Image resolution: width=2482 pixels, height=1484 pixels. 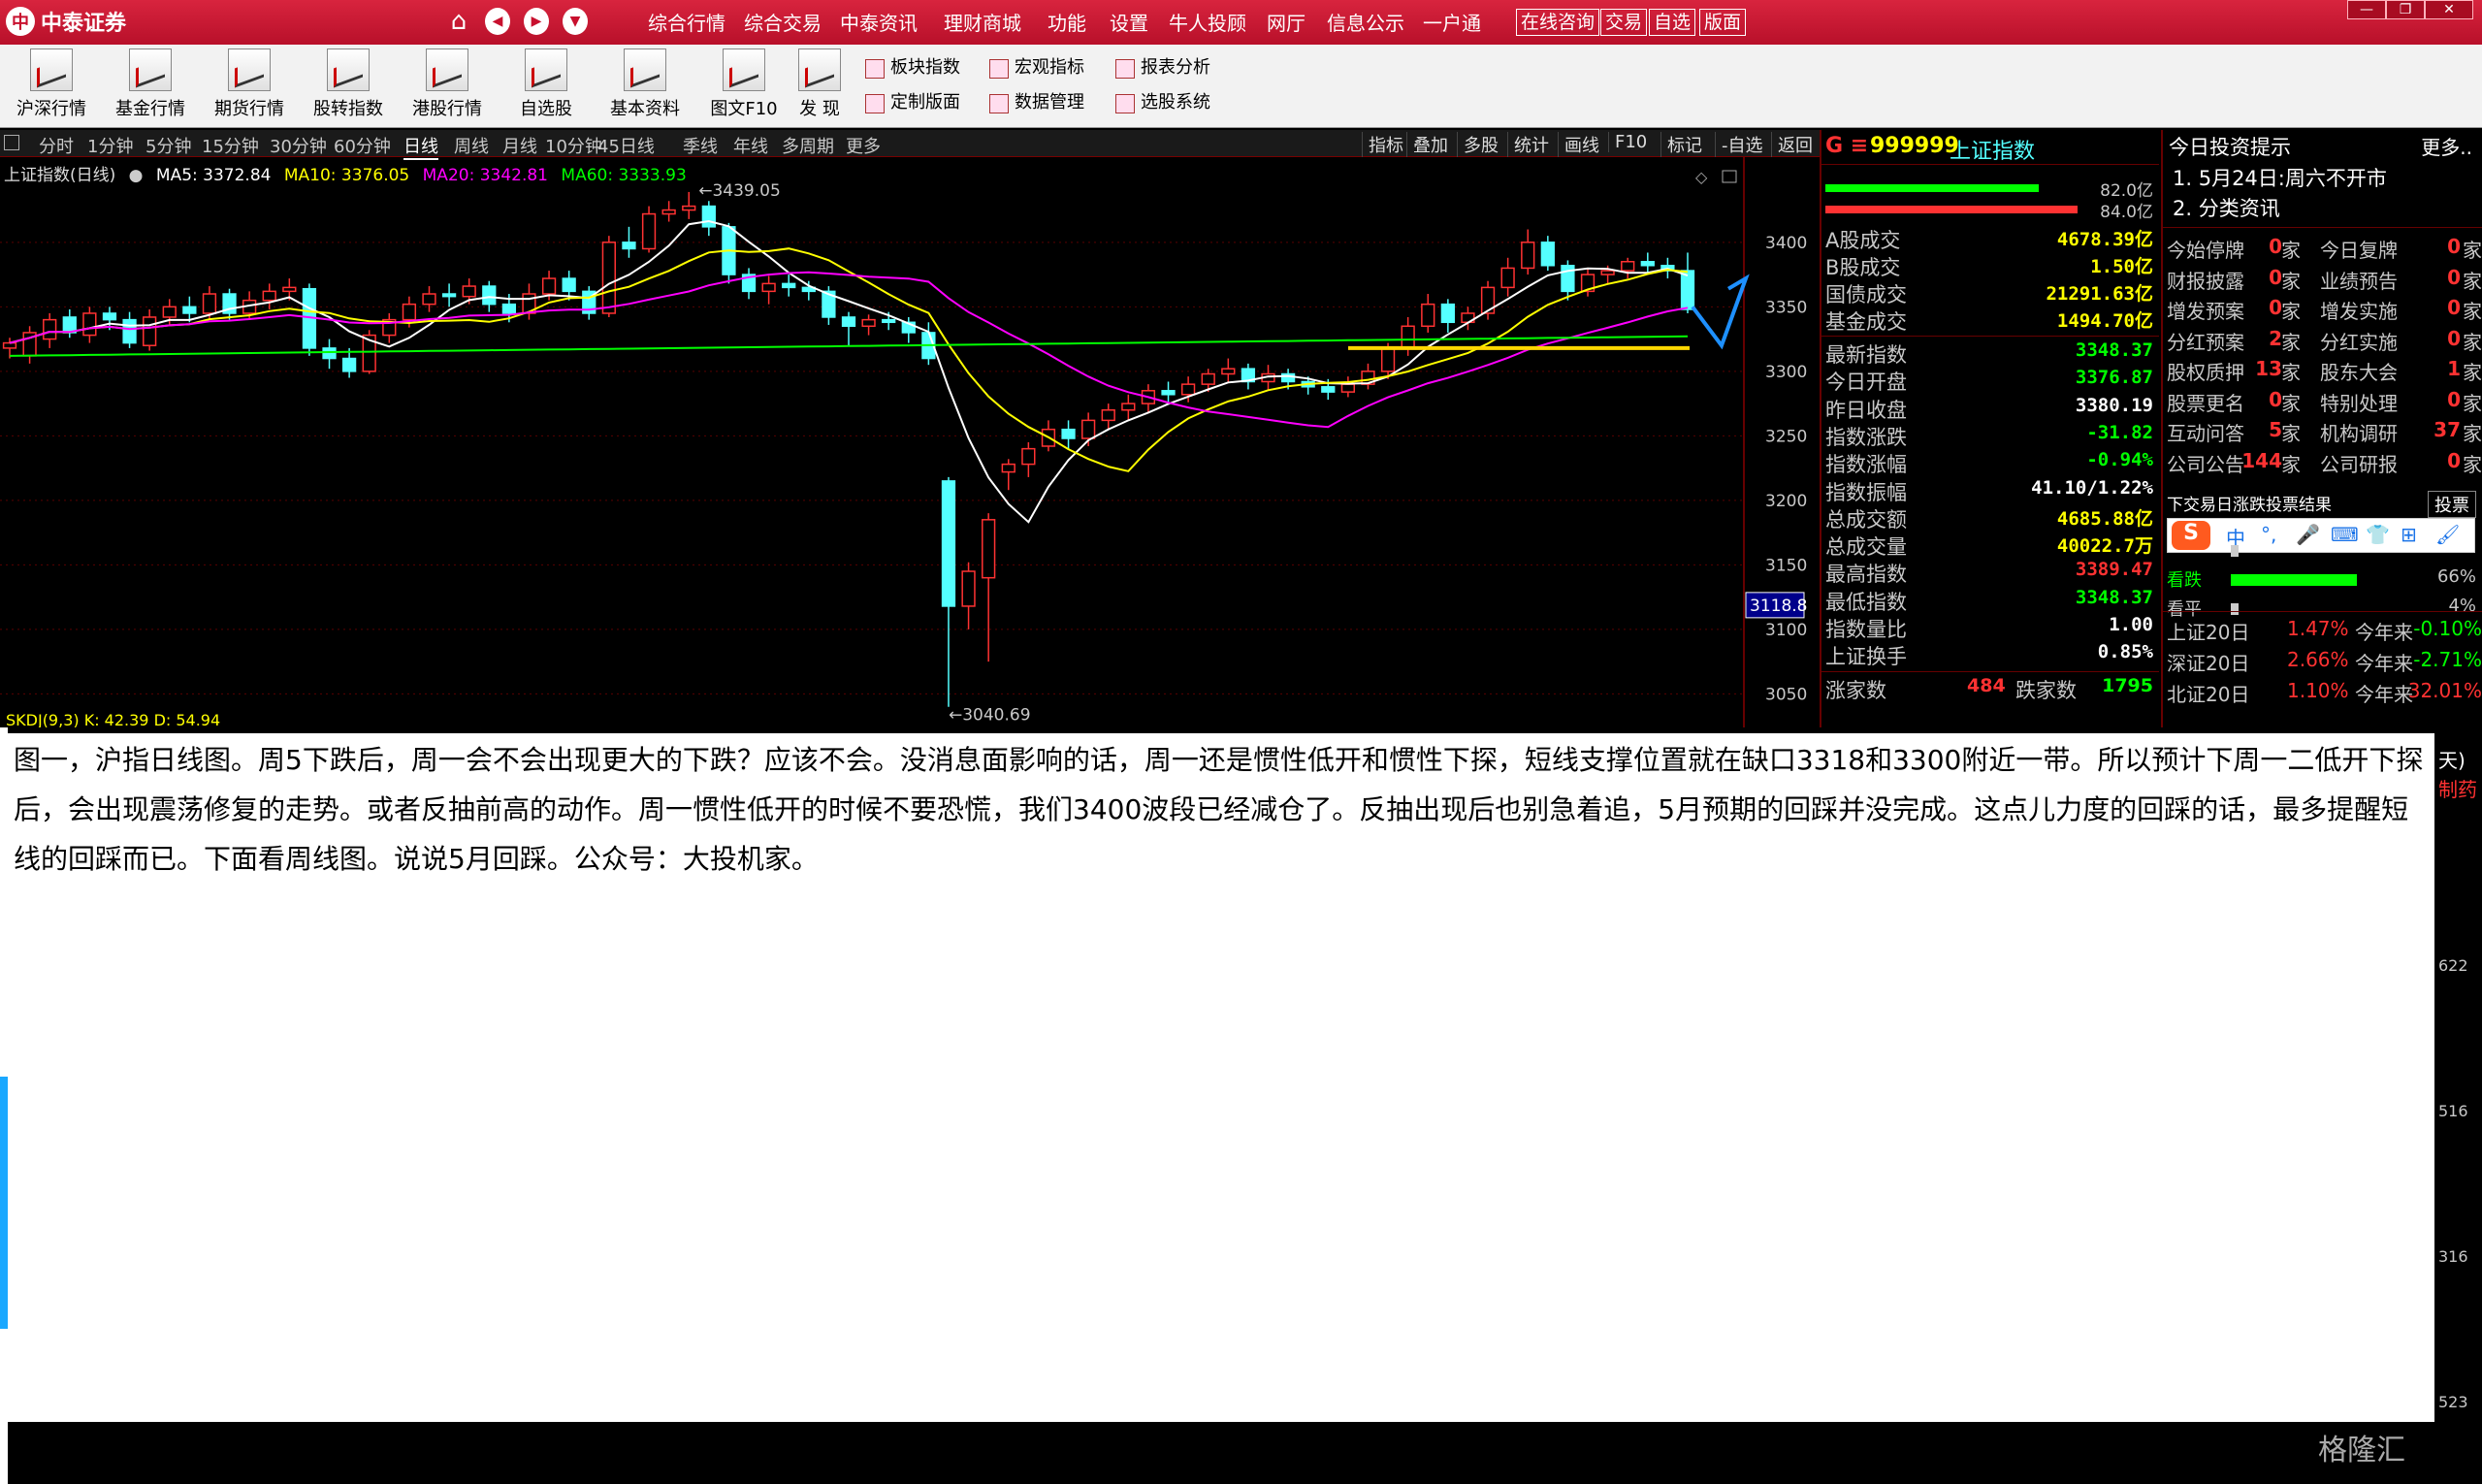 What do you see at coordinates (1067, 22) in the screenshot?
I see `menu-item: 功能` at bounding box center [1067, 22].